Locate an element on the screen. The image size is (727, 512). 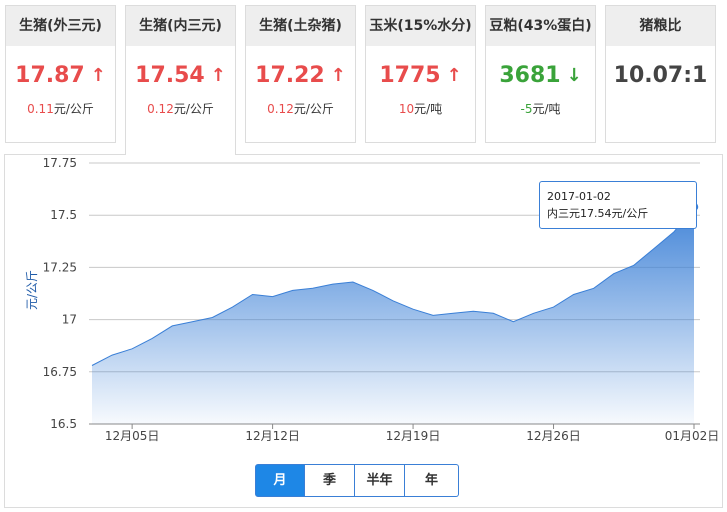
y-axis-label: 元/公斤 is located at coordinates (32, 290).